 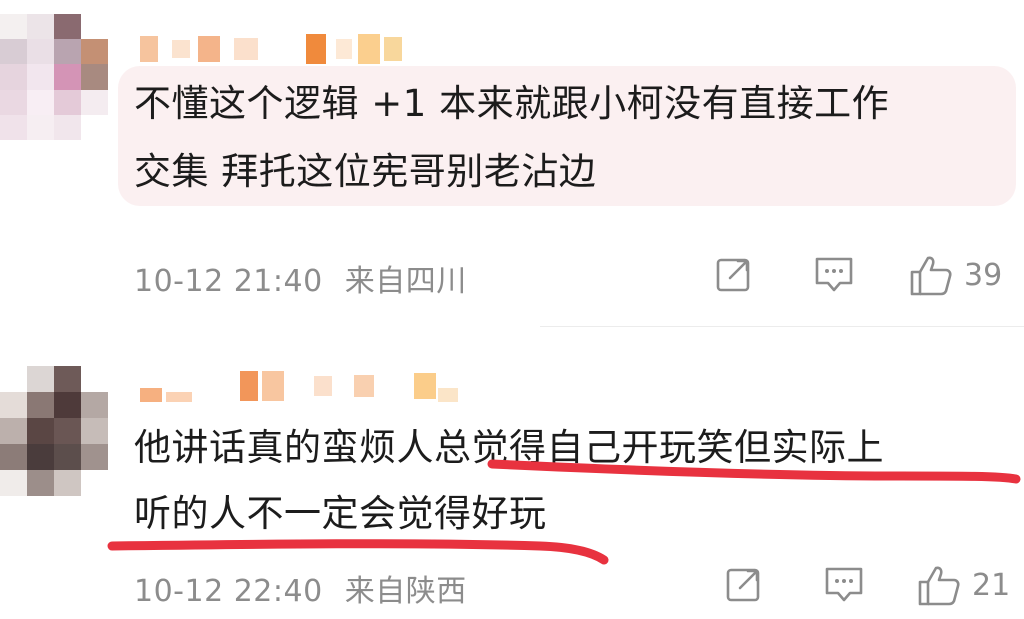 I want to click on comment-text-line: 不懂这个逻辑 +1 本来就跟小柯没有直接工作, so click(x=512, y=103).